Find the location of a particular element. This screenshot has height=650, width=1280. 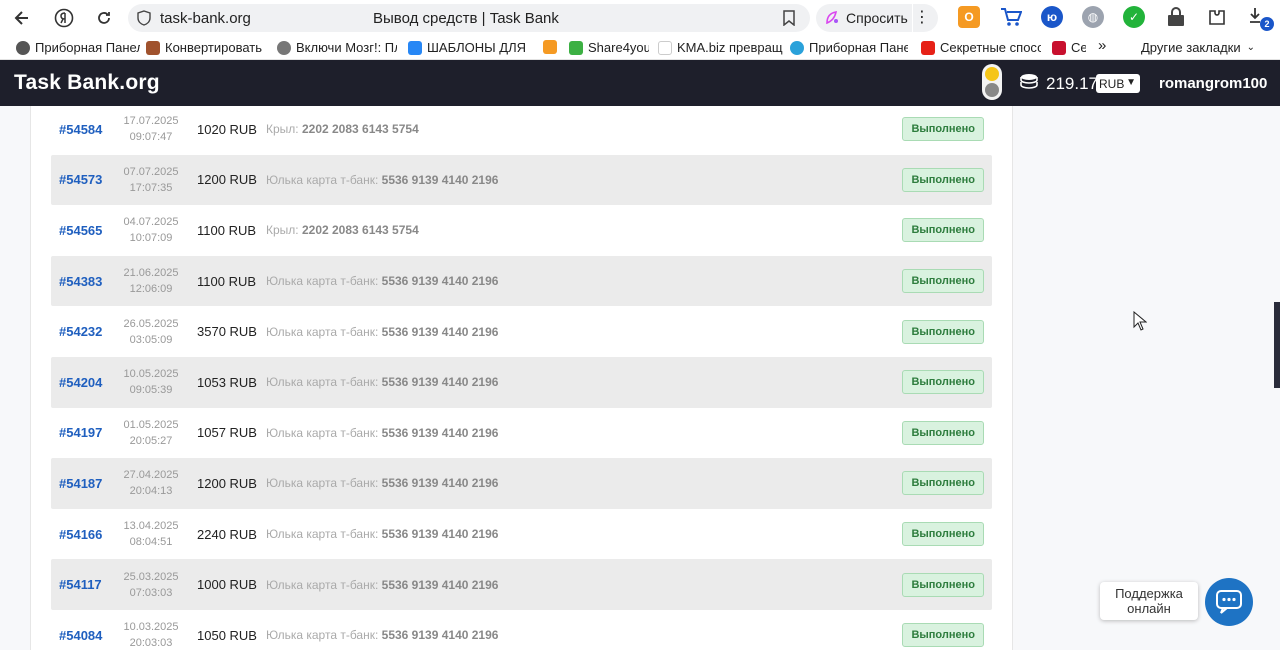

mouse-cursor-icon is located at coordinates (1140, 321).